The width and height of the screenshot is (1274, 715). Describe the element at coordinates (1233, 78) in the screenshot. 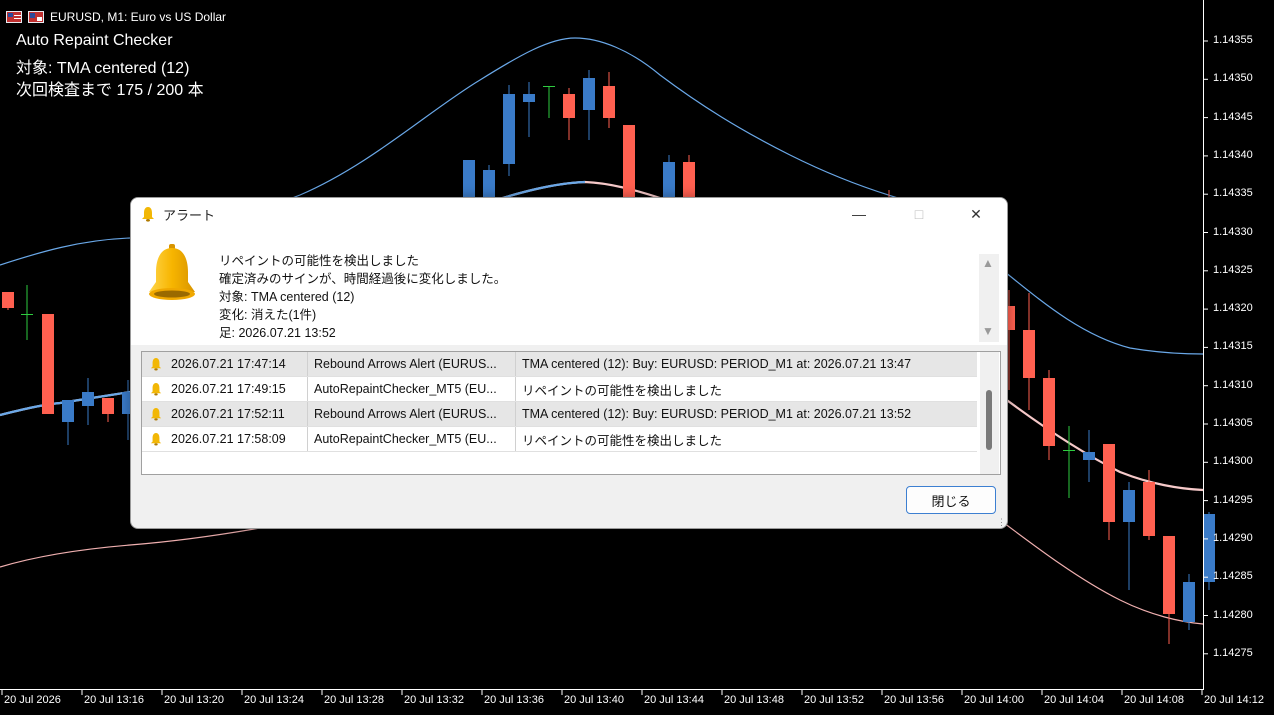

I see `price-axis-label: 1.14350` at that location.